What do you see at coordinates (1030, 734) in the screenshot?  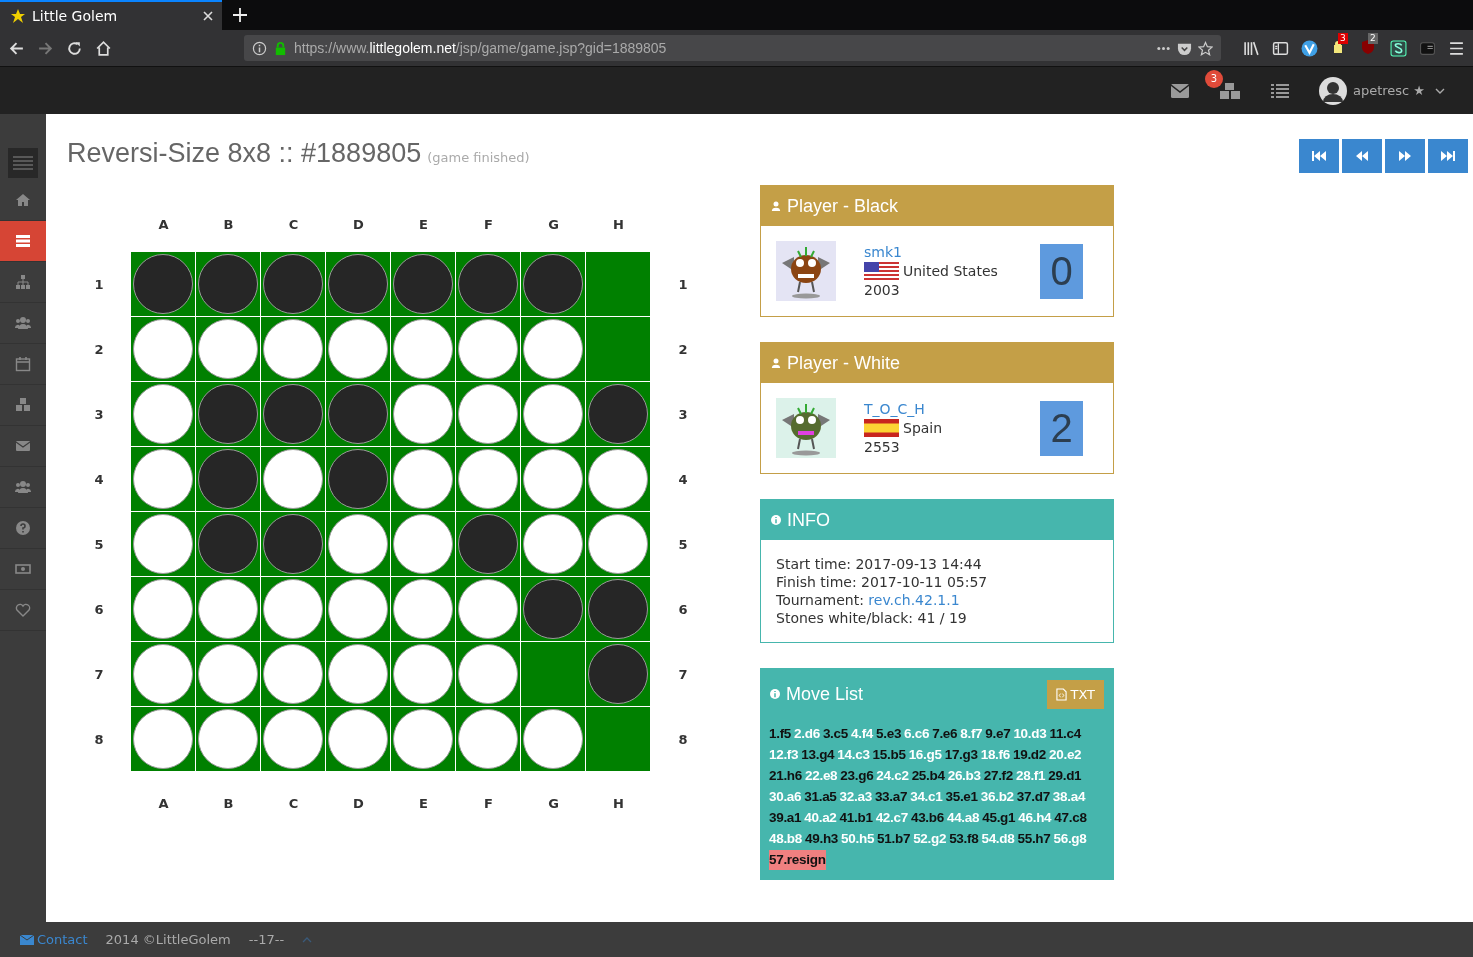 I see `move: 10.d3` at bounding box center [1030, 734].